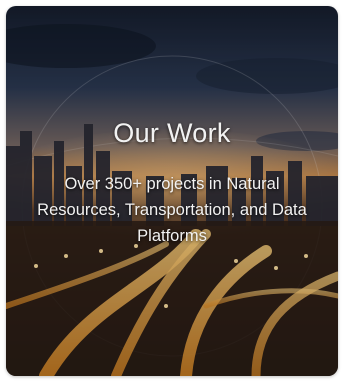  I want to click on card-title: Our Work, so click(172, 133).